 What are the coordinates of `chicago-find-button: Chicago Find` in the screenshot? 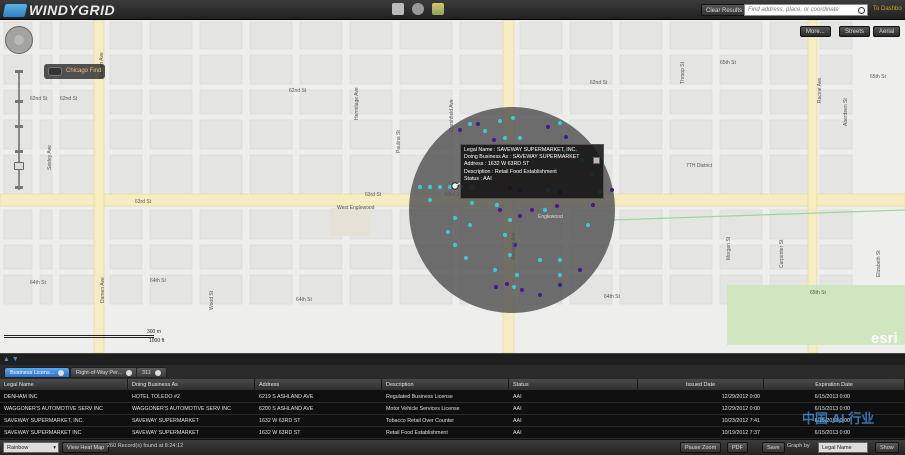 It's located at (75, 71).